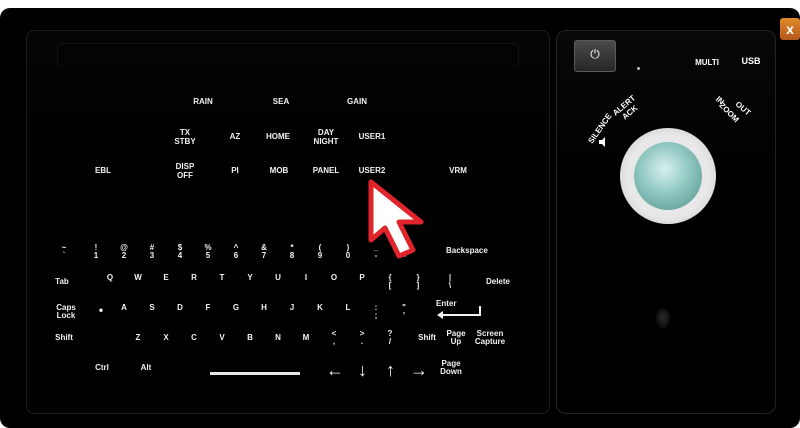 This screenshot has height=428, width=800. What do you see at coordinates (138, 338) in the screenshot?
I see `key-z: Z` at bounding box center [138, 338].